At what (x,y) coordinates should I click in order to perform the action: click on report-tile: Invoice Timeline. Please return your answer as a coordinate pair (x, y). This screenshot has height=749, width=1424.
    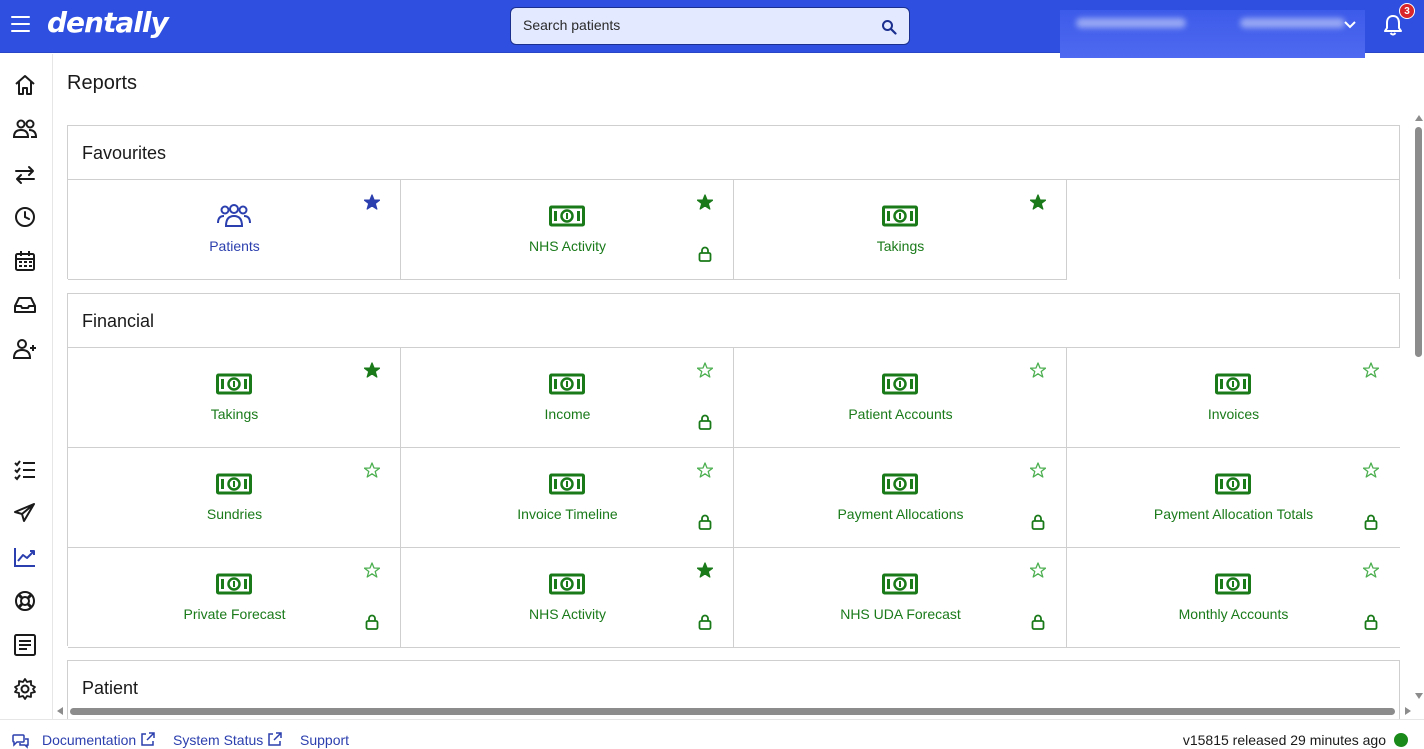
    Looking at the image, I should click on (567, 498).